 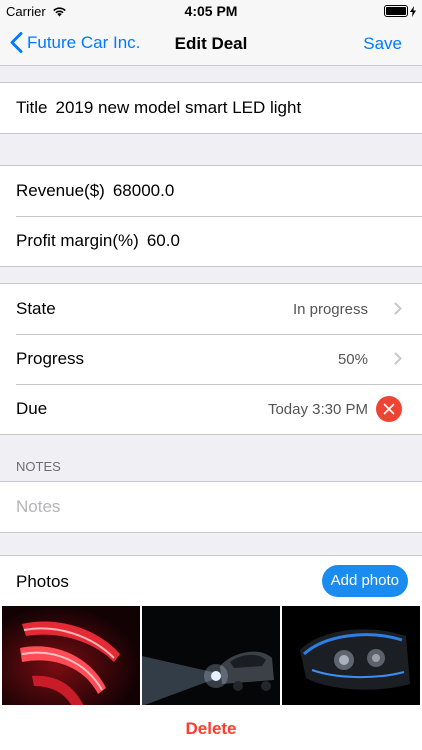 What do you see at coordinates (36, 308) in the screenshot?
I see `state-label: State` at bounding box center [36, 308].